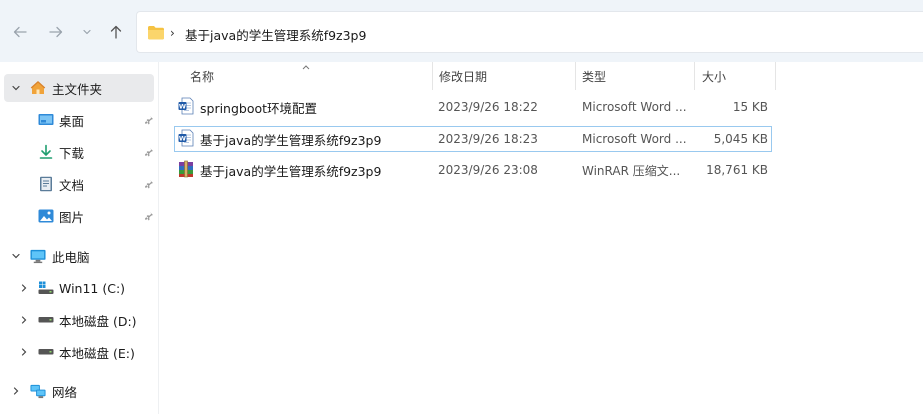 Image resolution: width=923 pixels, height=414 pixels. What do you see at coordinates (750, 107) in the screenshot?
I see `file-size: 15 KB` at bounding box center [750, 107].